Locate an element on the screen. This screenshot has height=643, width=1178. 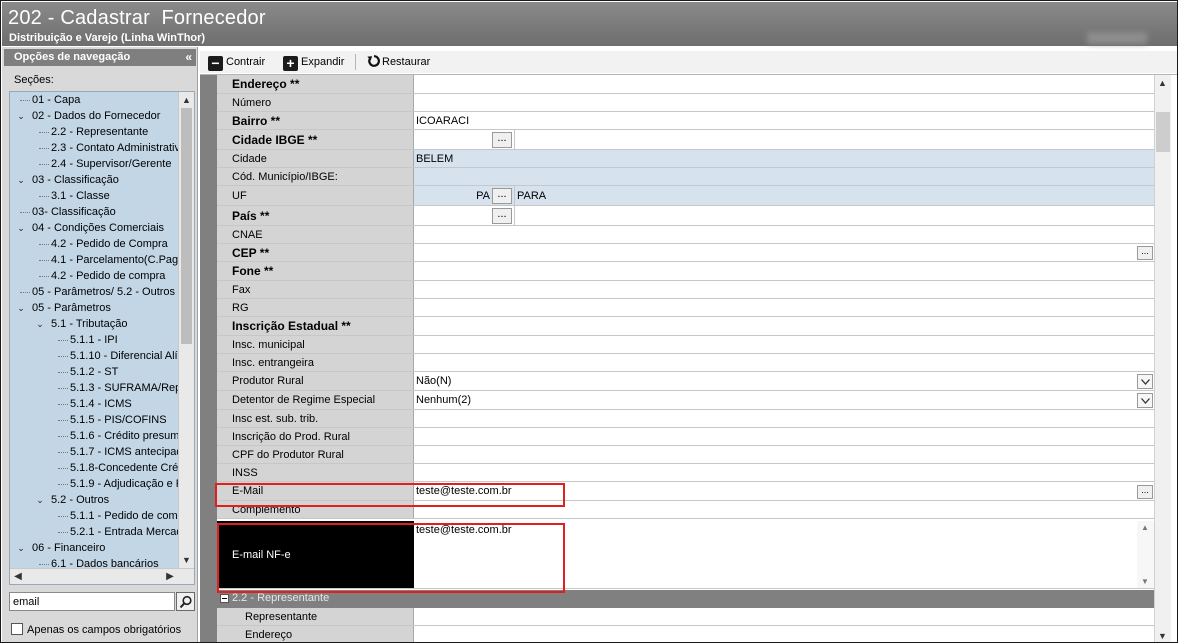
tree-item: 5.1.8-Concedente Crédito is located at coordinates (95, 468).